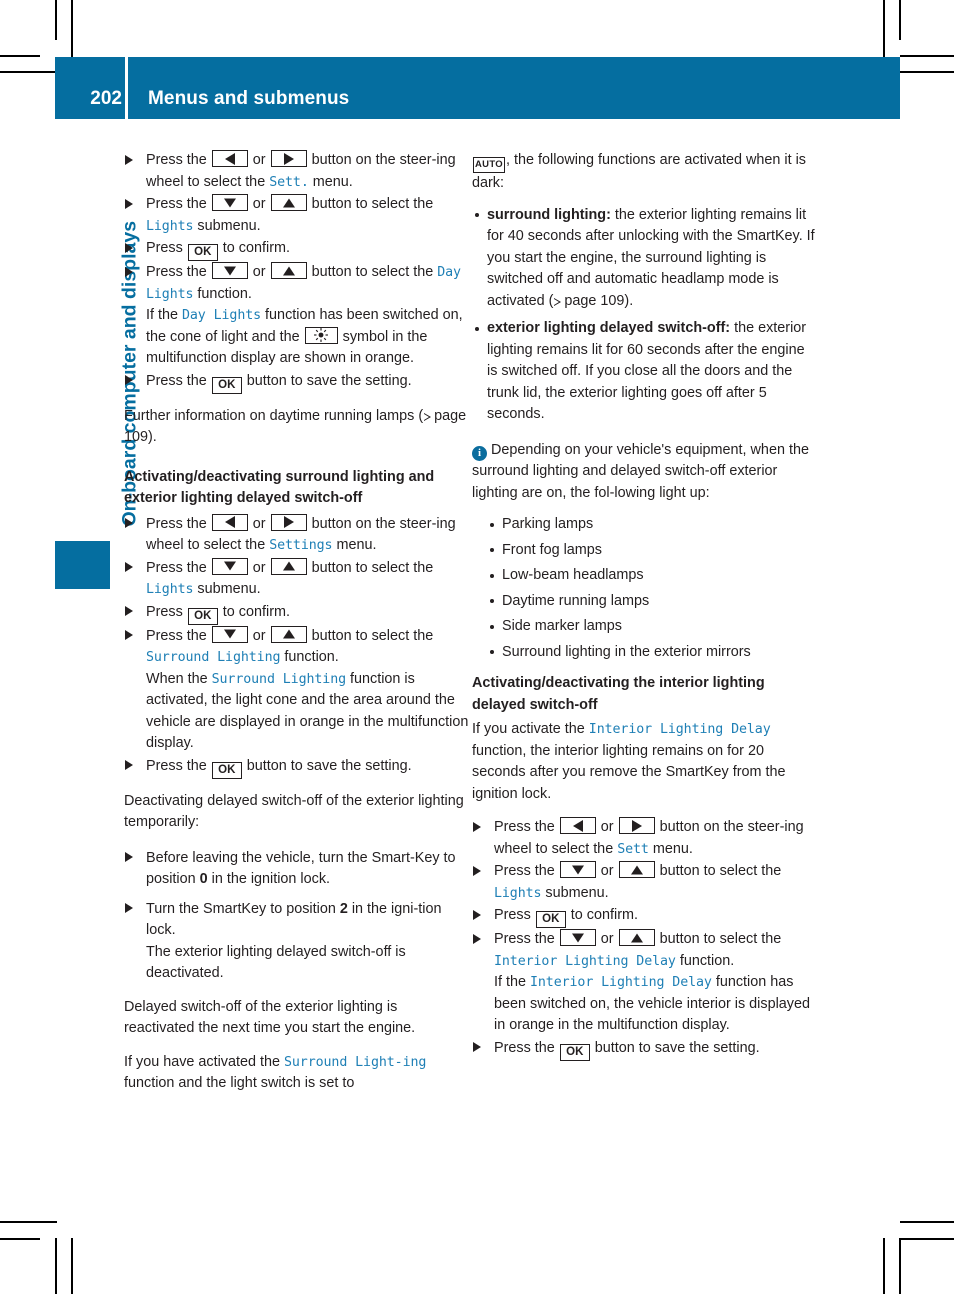  I want to click on mfd-label-day-lights-2: Day Lights, so click(222, 315).